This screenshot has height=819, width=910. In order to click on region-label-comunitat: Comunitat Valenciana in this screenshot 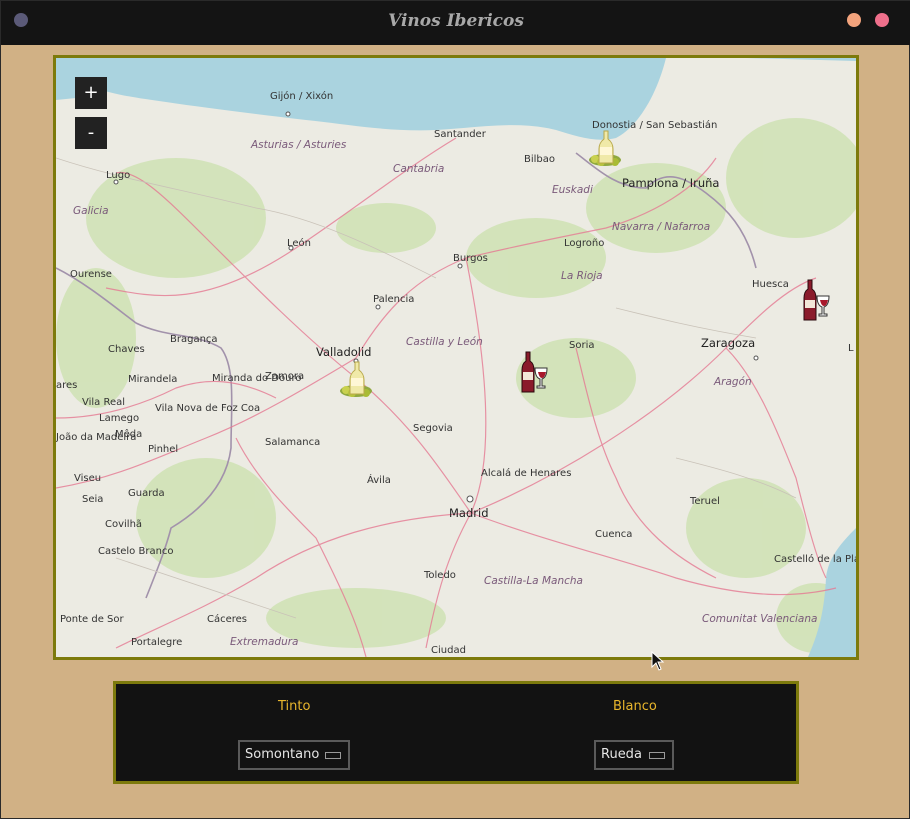, I will do `click(760, 619)`.